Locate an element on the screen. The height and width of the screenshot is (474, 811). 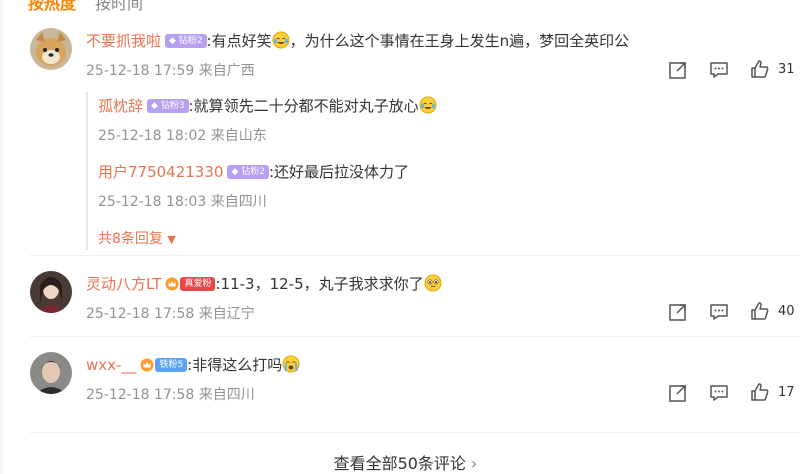
reply-meta: 25-12-18 18:02 来自山东 is located at coordinates (182, 136).